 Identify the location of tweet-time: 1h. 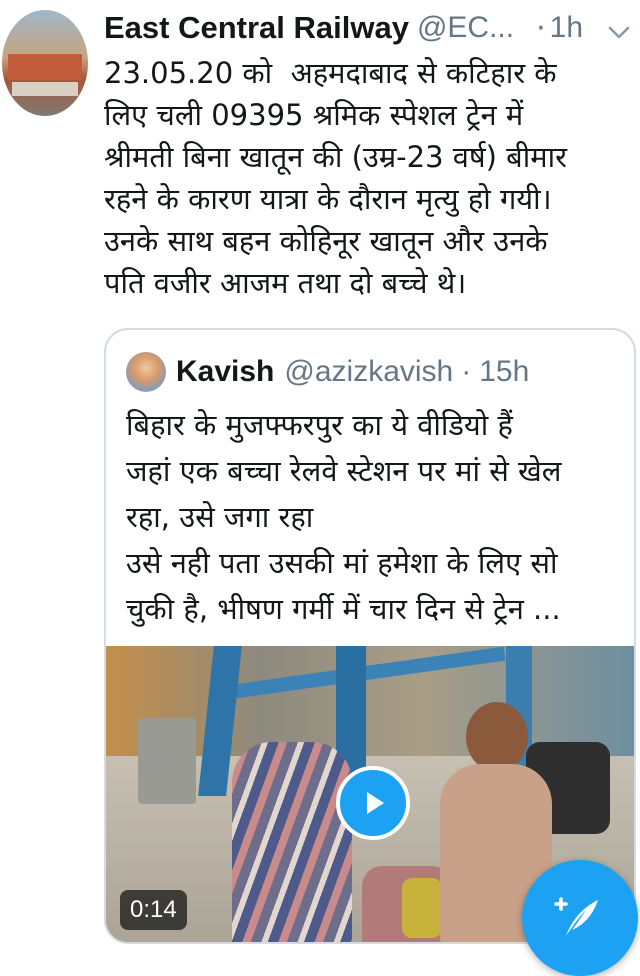
(566, 28).